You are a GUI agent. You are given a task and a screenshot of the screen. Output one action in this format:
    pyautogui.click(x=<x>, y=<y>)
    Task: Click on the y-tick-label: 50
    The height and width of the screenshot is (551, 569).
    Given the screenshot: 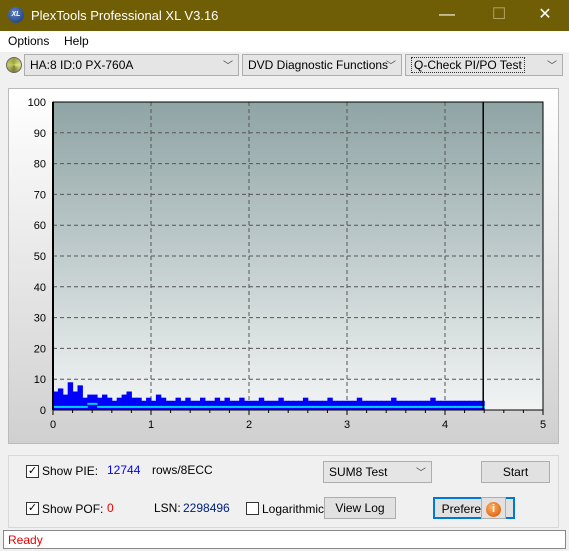 What is the action you would take?
    pyautogui.click(x=40, y=257)
    